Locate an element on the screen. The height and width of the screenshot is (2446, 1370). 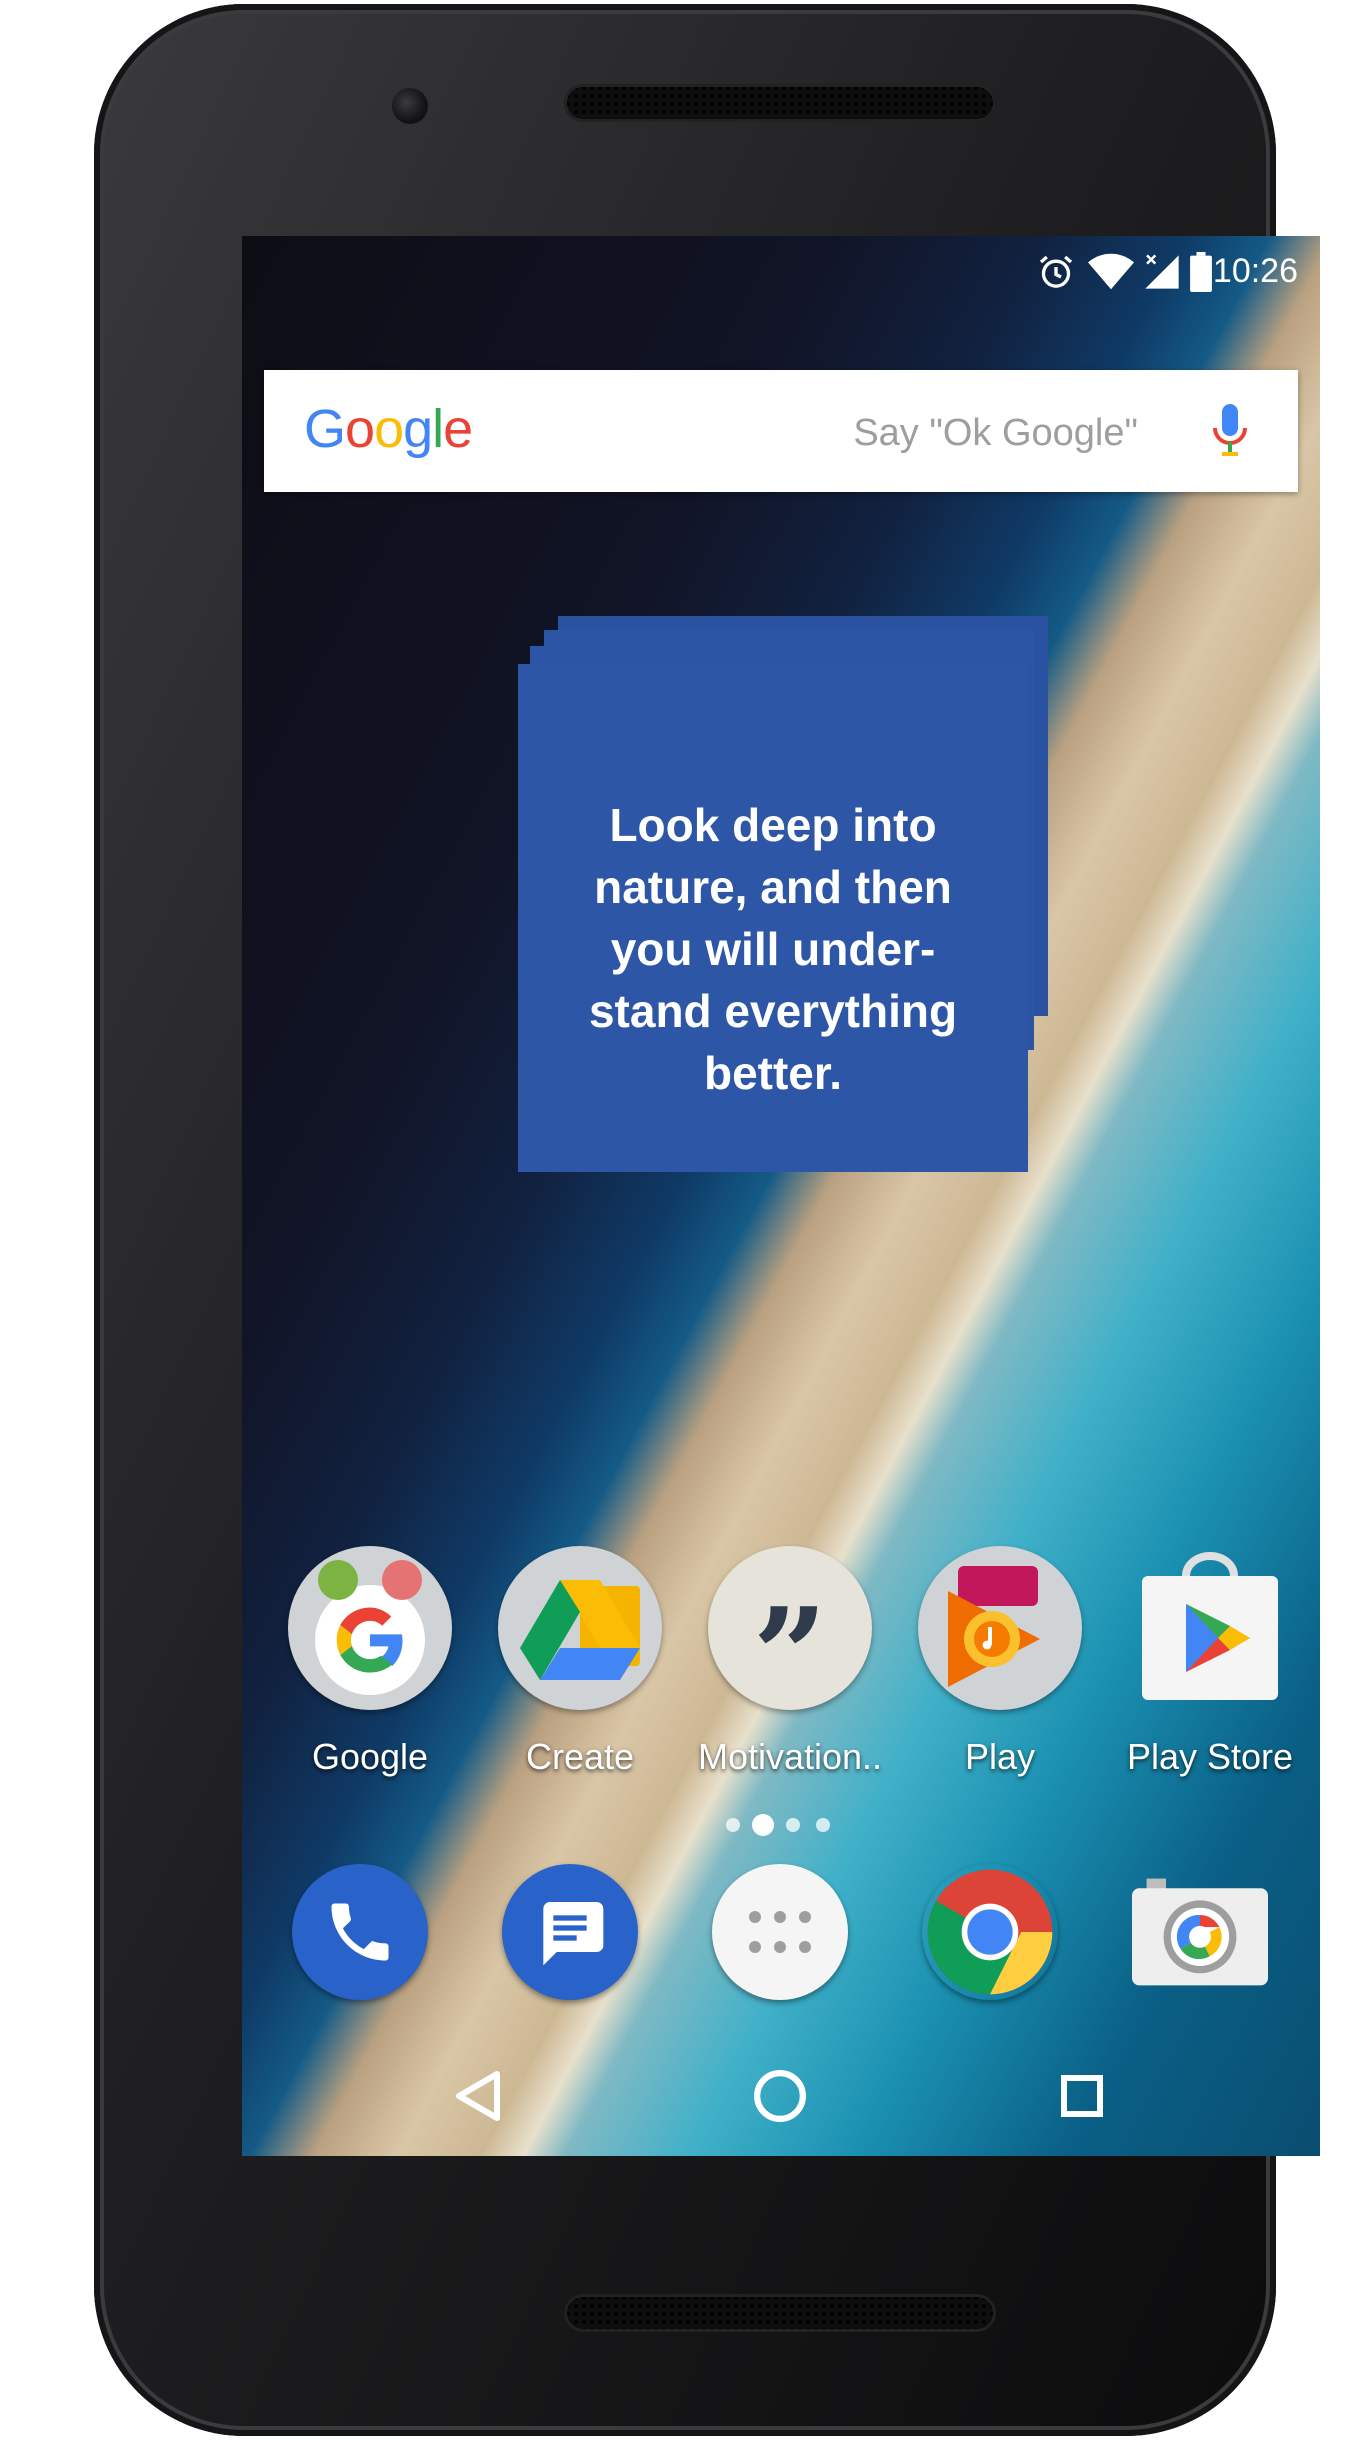
app-label: Play is located at coordinates (1000, 1756).